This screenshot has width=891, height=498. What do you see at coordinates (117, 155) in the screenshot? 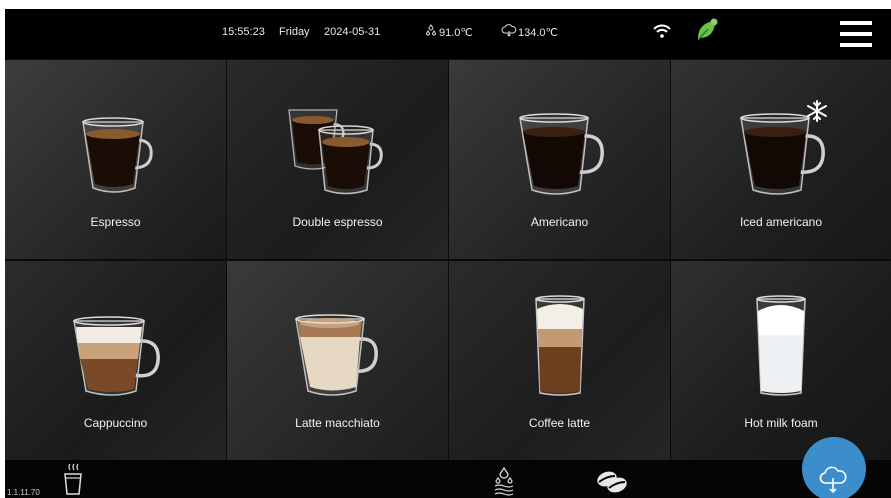
I see `espresso-cup-icon` at bounding box center [117, 155].